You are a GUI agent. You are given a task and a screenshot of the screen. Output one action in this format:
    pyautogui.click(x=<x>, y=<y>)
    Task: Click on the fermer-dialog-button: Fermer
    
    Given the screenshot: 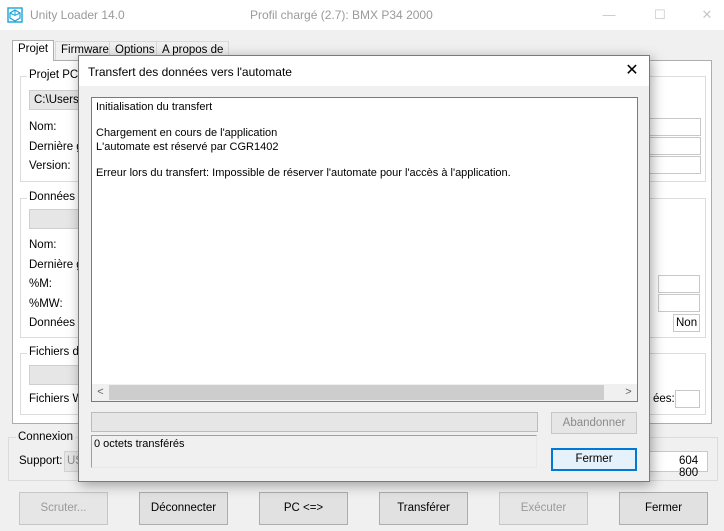 What is the action you would take?
    pyautogui.click(x=594, y=459)
    